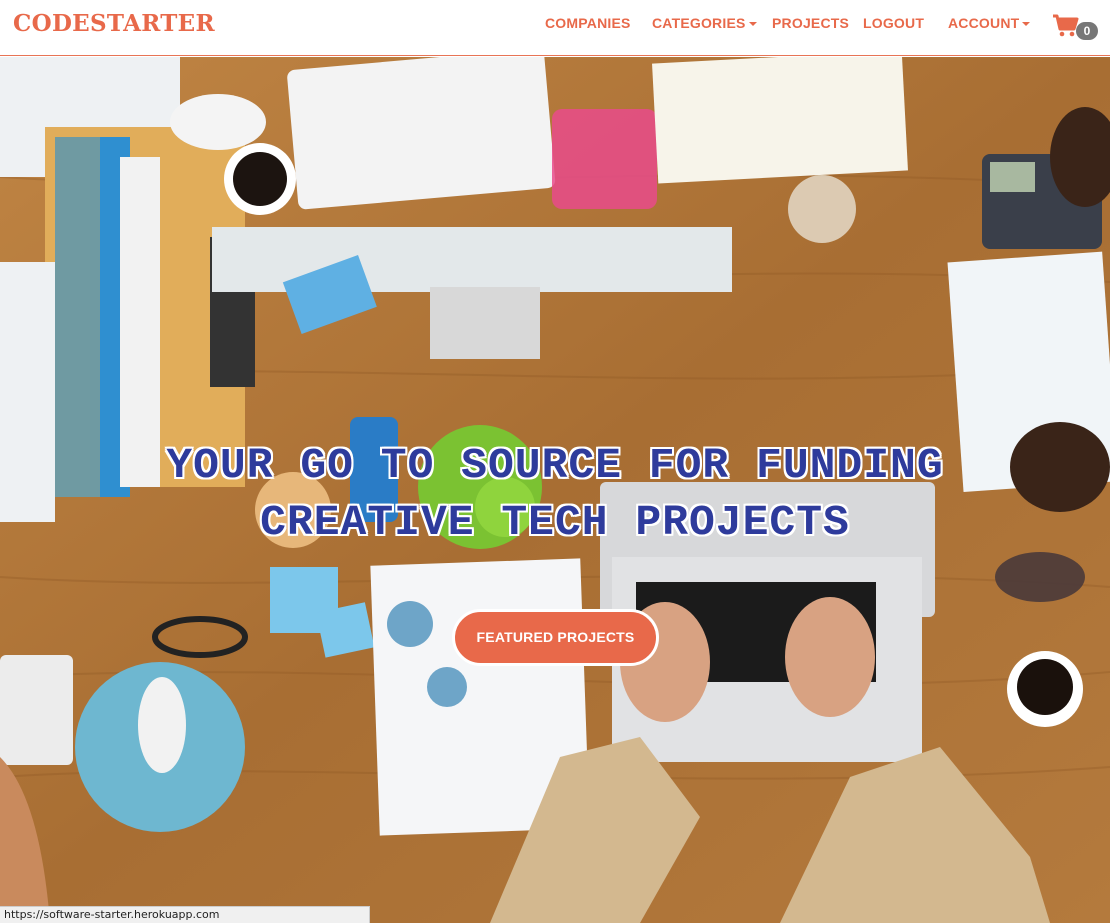 This screenshot has height=923, width=1110. What do you see at coordinates (984, 23) in the screenshot?
I see `nav-account-label: ACCOUNT` at bounding box center [984, 23].